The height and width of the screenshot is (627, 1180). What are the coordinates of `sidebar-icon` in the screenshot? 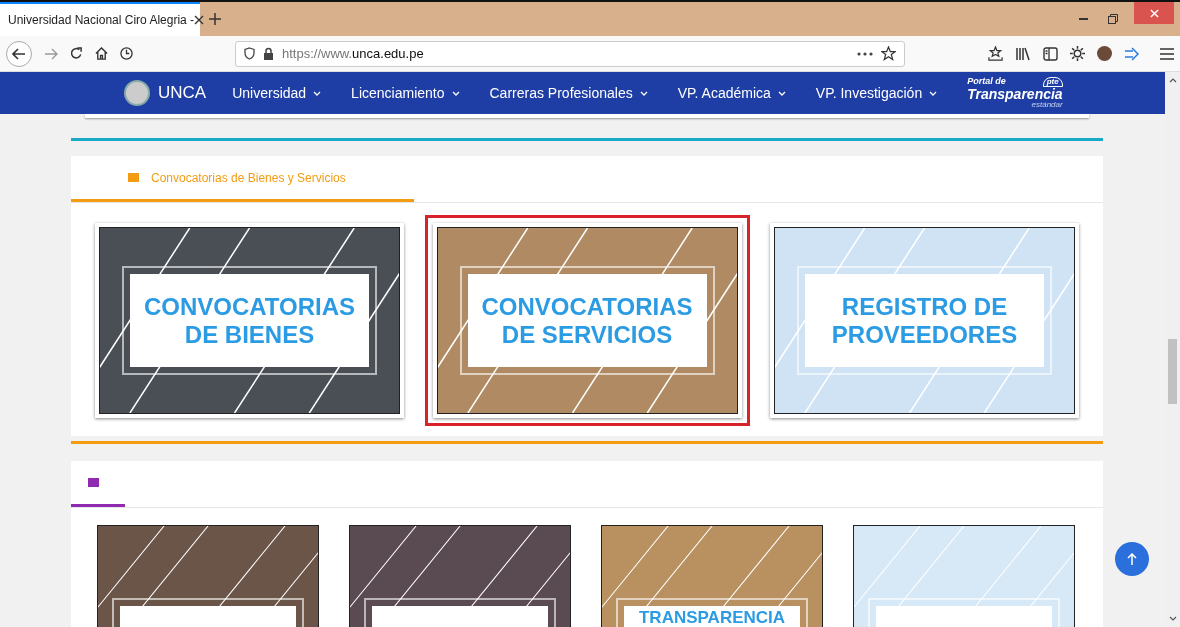 It's located at (1050, 53).